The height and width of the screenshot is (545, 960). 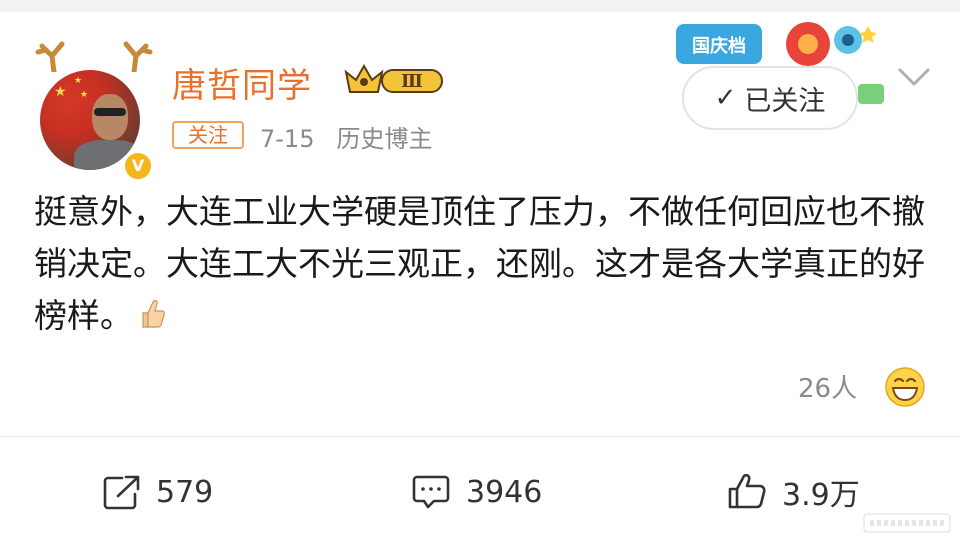 What do you see at coordinates (185, 492) in the screenshot?
I see `repost-count: 579` at bounding box center [185, 492].